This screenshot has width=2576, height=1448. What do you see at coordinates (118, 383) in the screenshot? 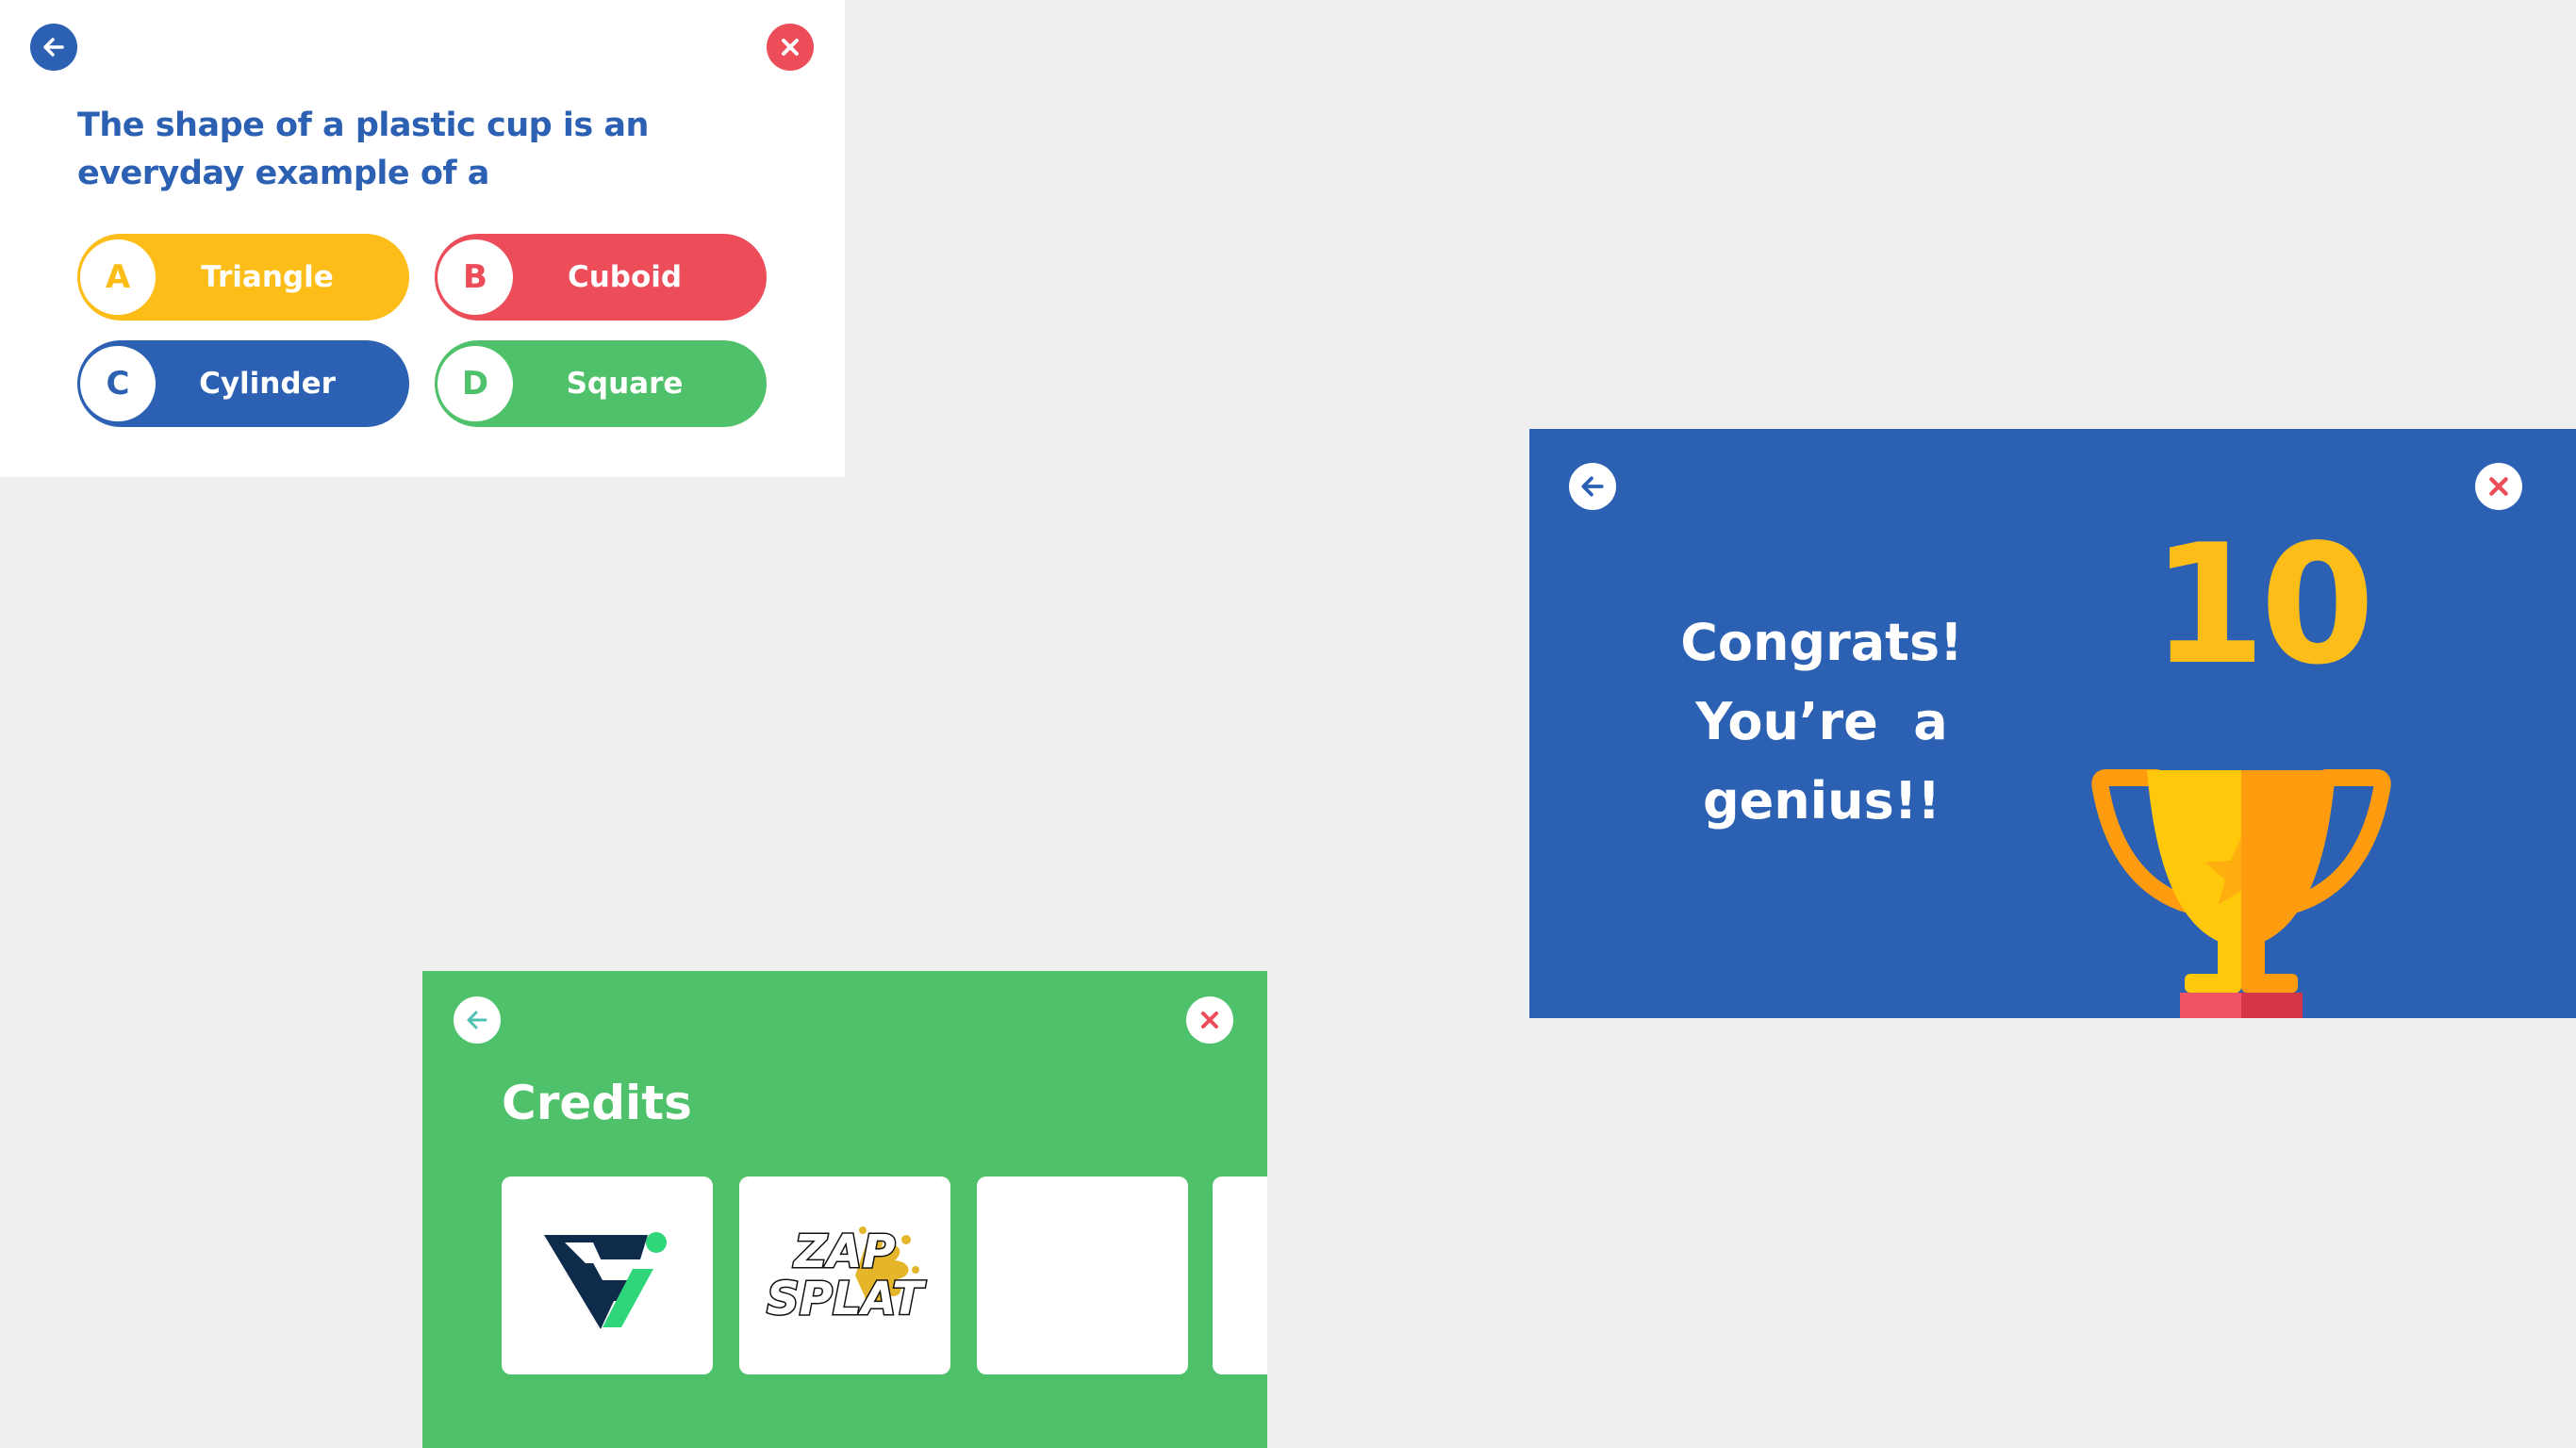
I see `option-letter: C` at bounding box center [118, 383].